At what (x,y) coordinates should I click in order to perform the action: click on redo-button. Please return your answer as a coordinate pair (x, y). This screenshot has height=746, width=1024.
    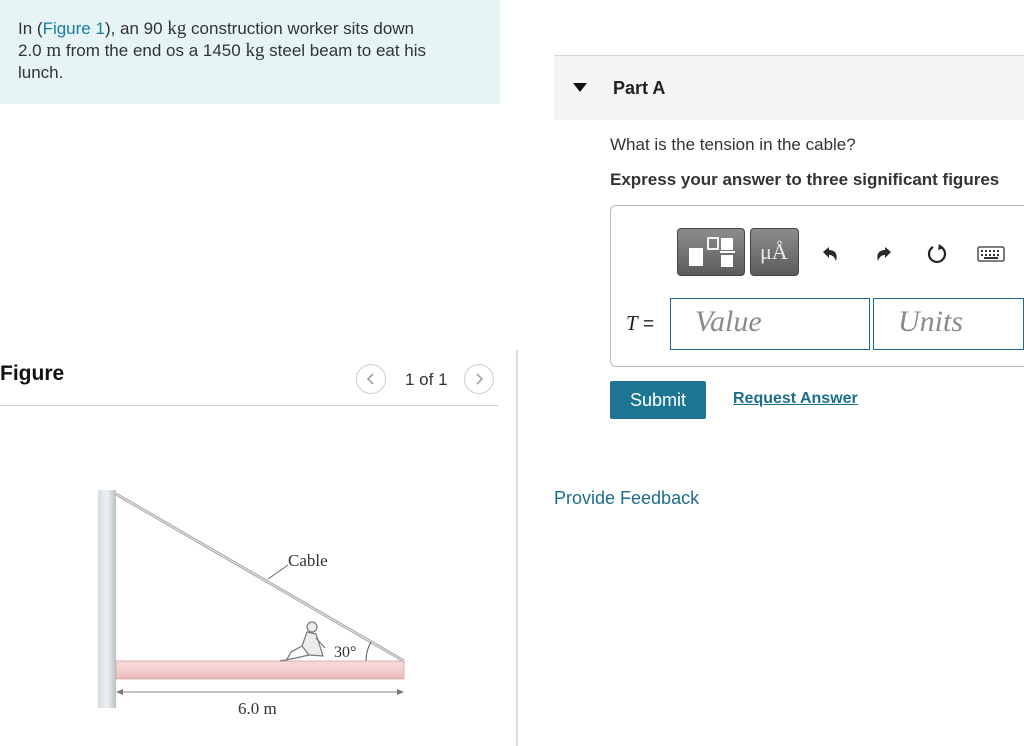
    Looking at the image, I should click on (884, 254).